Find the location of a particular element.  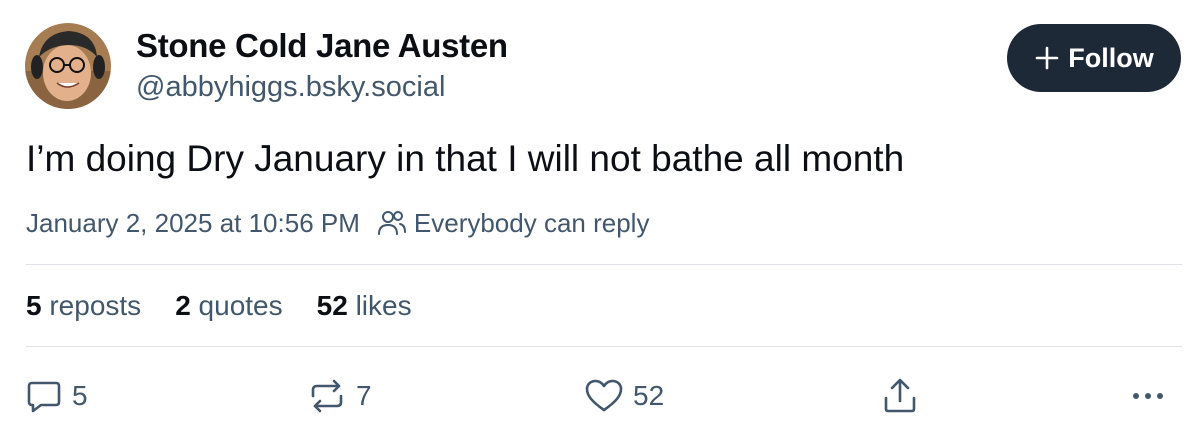

reposts-stat: 5 reposts is located at coordinates (83, 306).